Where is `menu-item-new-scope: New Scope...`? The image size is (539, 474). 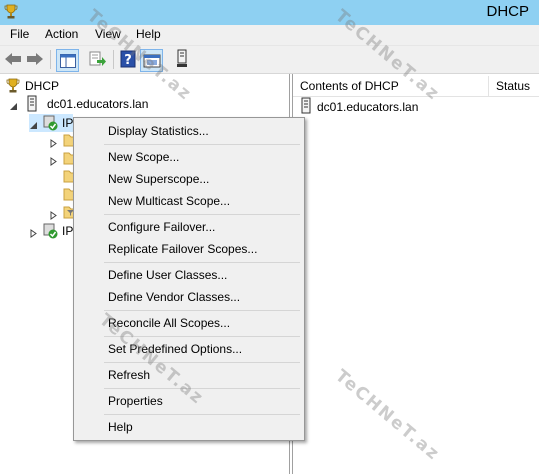 menu-item-new-scope: New Scope... is located at coordinates (143, 157).